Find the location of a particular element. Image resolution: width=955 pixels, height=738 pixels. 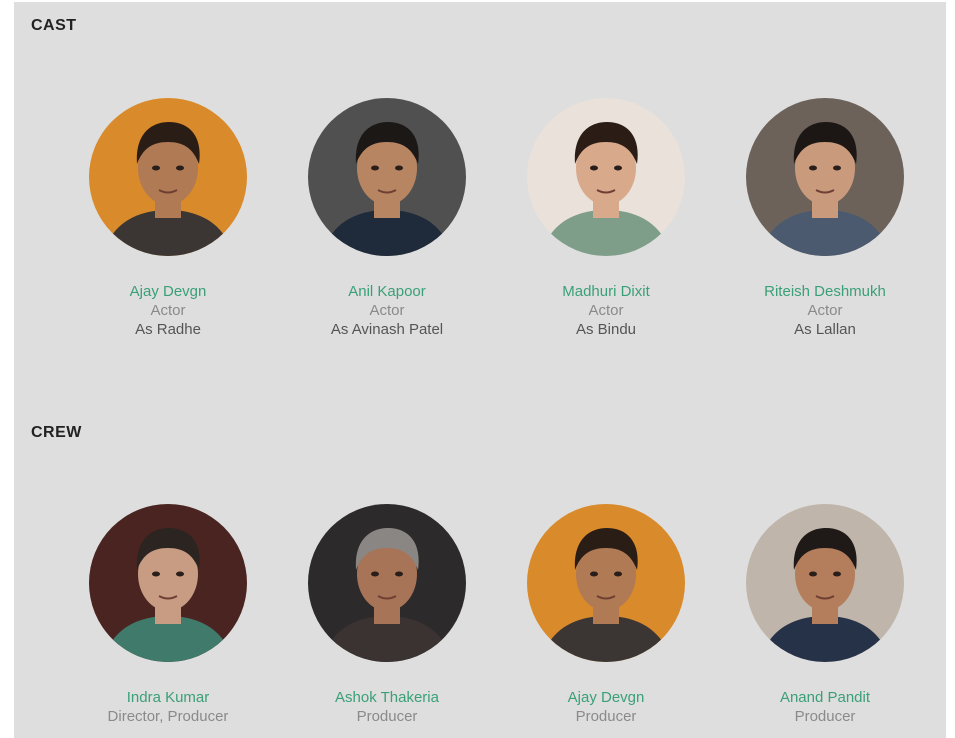

person-name: Ashok Thakeria is located at coordinates (387, 697).